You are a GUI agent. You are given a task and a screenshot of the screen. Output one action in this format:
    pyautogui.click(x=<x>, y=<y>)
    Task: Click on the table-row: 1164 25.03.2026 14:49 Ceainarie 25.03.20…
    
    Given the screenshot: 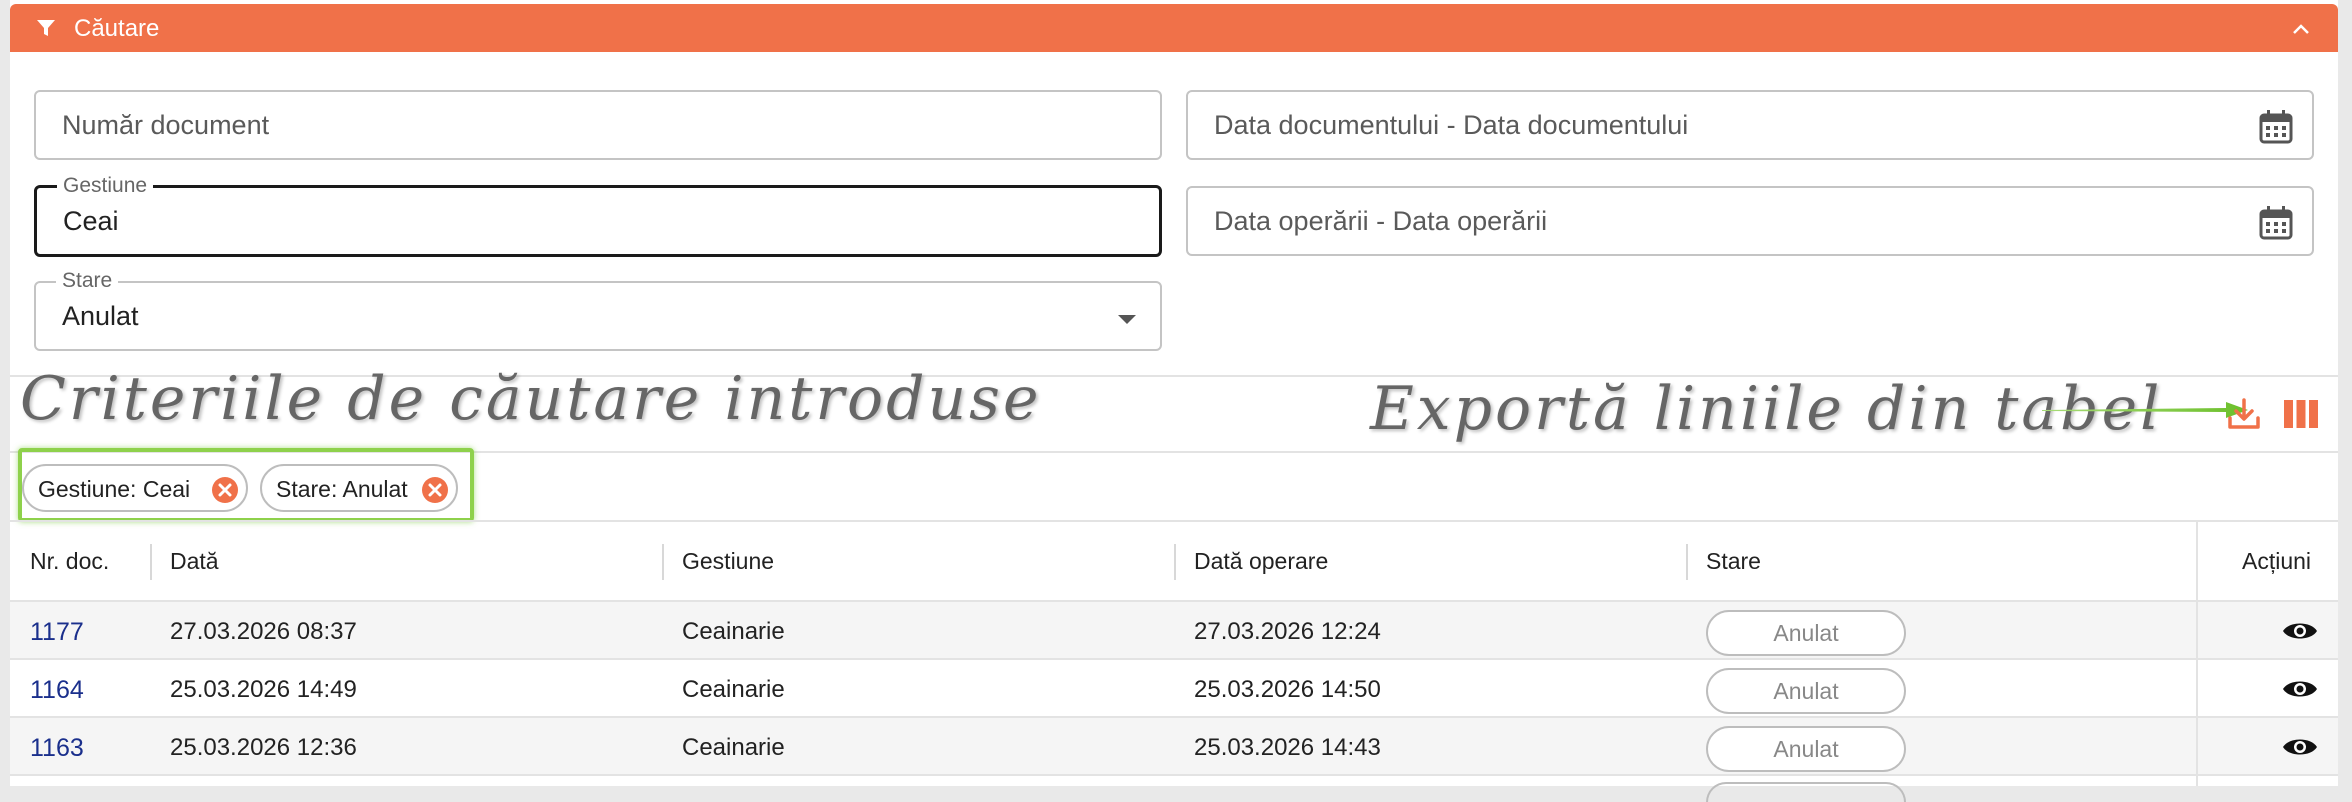 What is the action you would take?
    pyautogui.click(x=1174, y=687)
    